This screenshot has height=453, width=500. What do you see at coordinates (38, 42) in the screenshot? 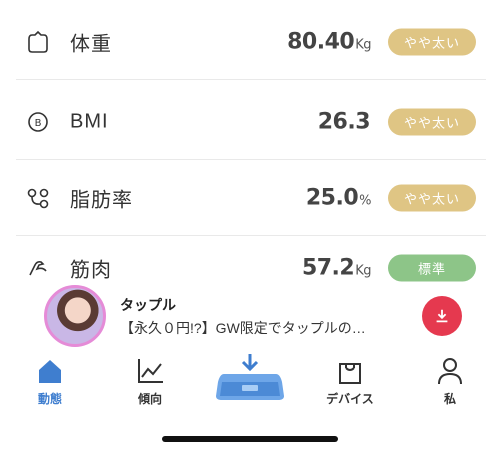
I see `weight-icon` at bounding box center [38, 42].